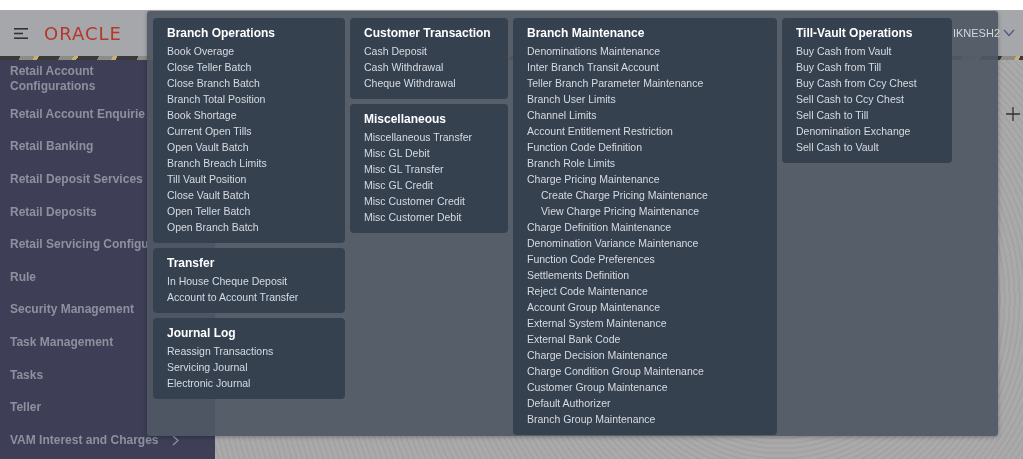 This screenshot has height=459, width=1023. What do you see at coordinates (176, 440) in the screenshot?
I see `chevron-right-icon` at bounding box center [176, 440].